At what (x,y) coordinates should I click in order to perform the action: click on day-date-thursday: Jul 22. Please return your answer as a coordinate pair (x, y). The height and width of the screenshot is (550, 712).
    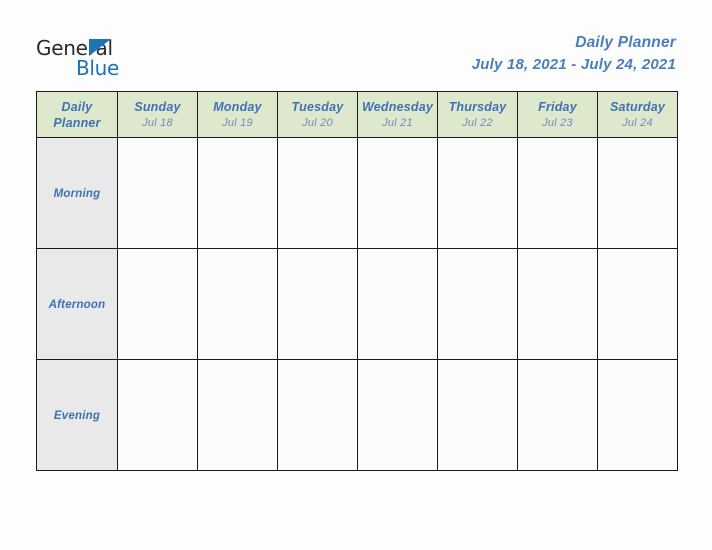
    Looking at the image, I should click on (477, 122).